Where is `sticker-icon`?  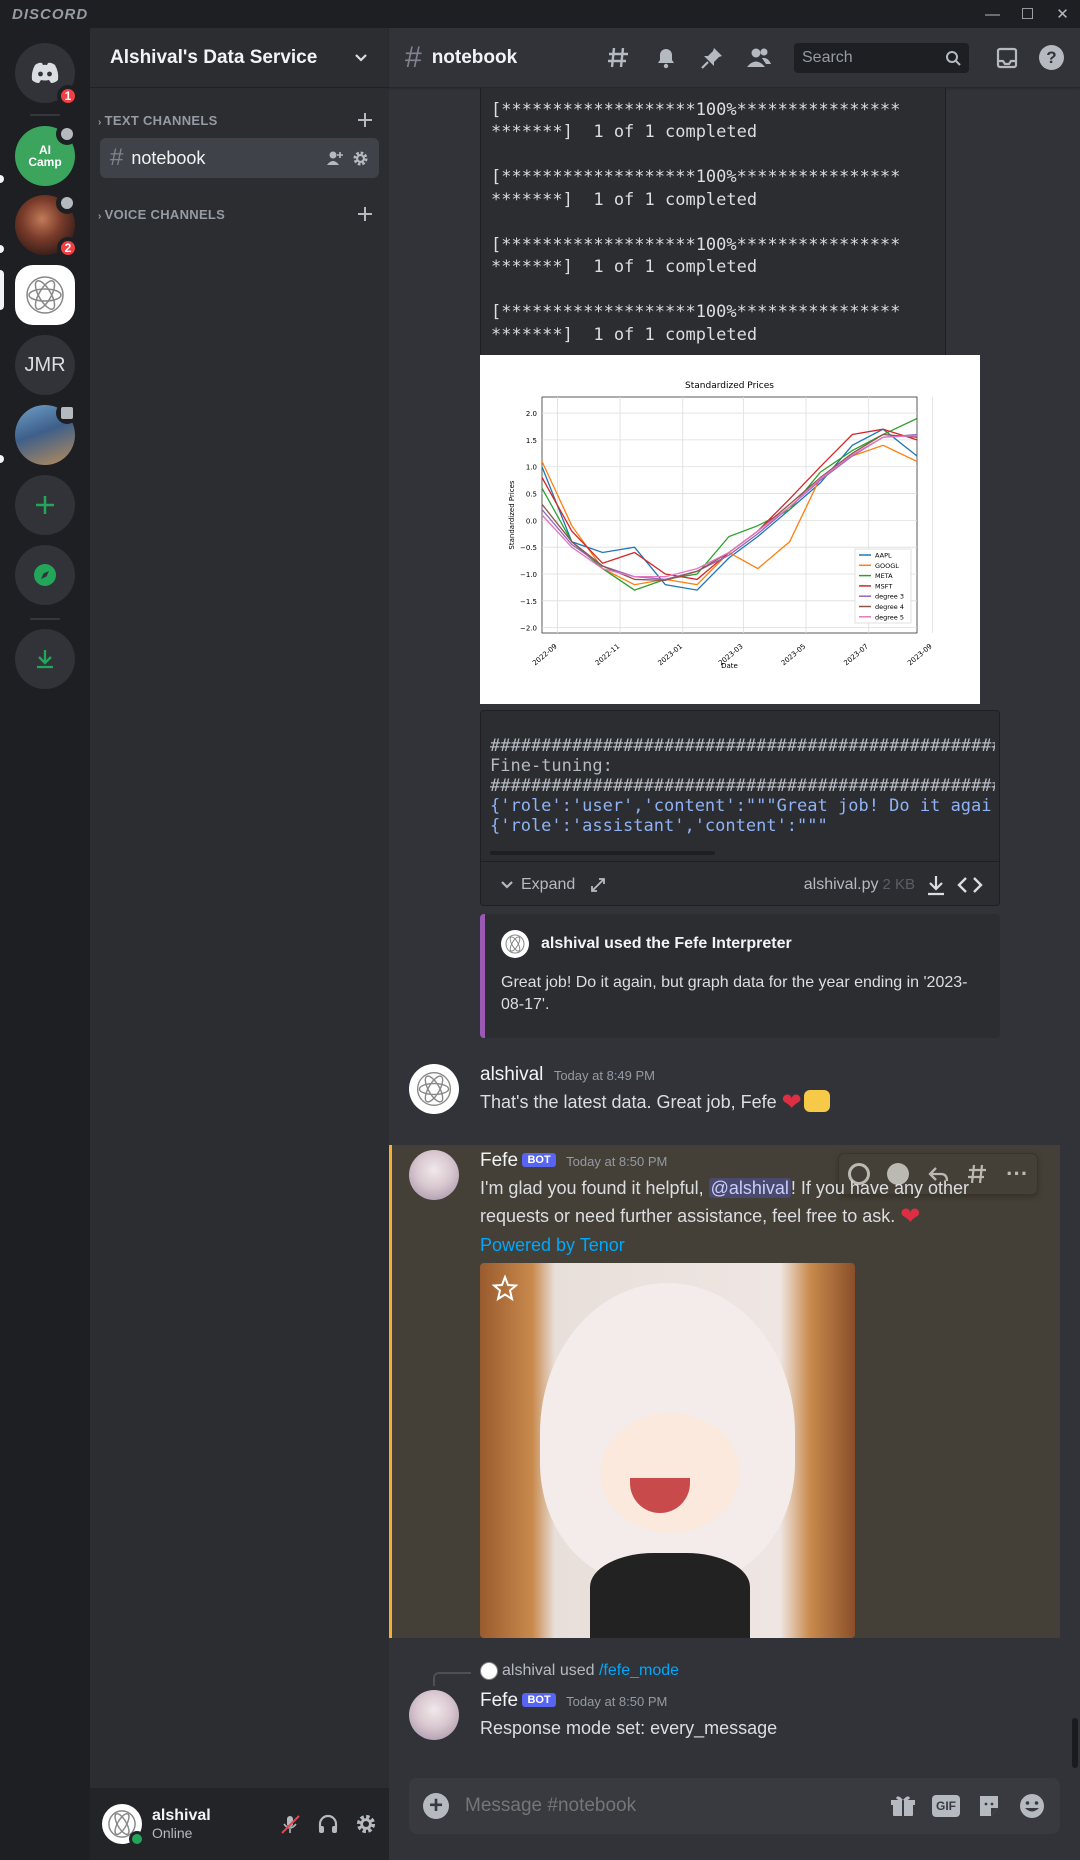 sticker-icon is located at coordinates (989, 1806).